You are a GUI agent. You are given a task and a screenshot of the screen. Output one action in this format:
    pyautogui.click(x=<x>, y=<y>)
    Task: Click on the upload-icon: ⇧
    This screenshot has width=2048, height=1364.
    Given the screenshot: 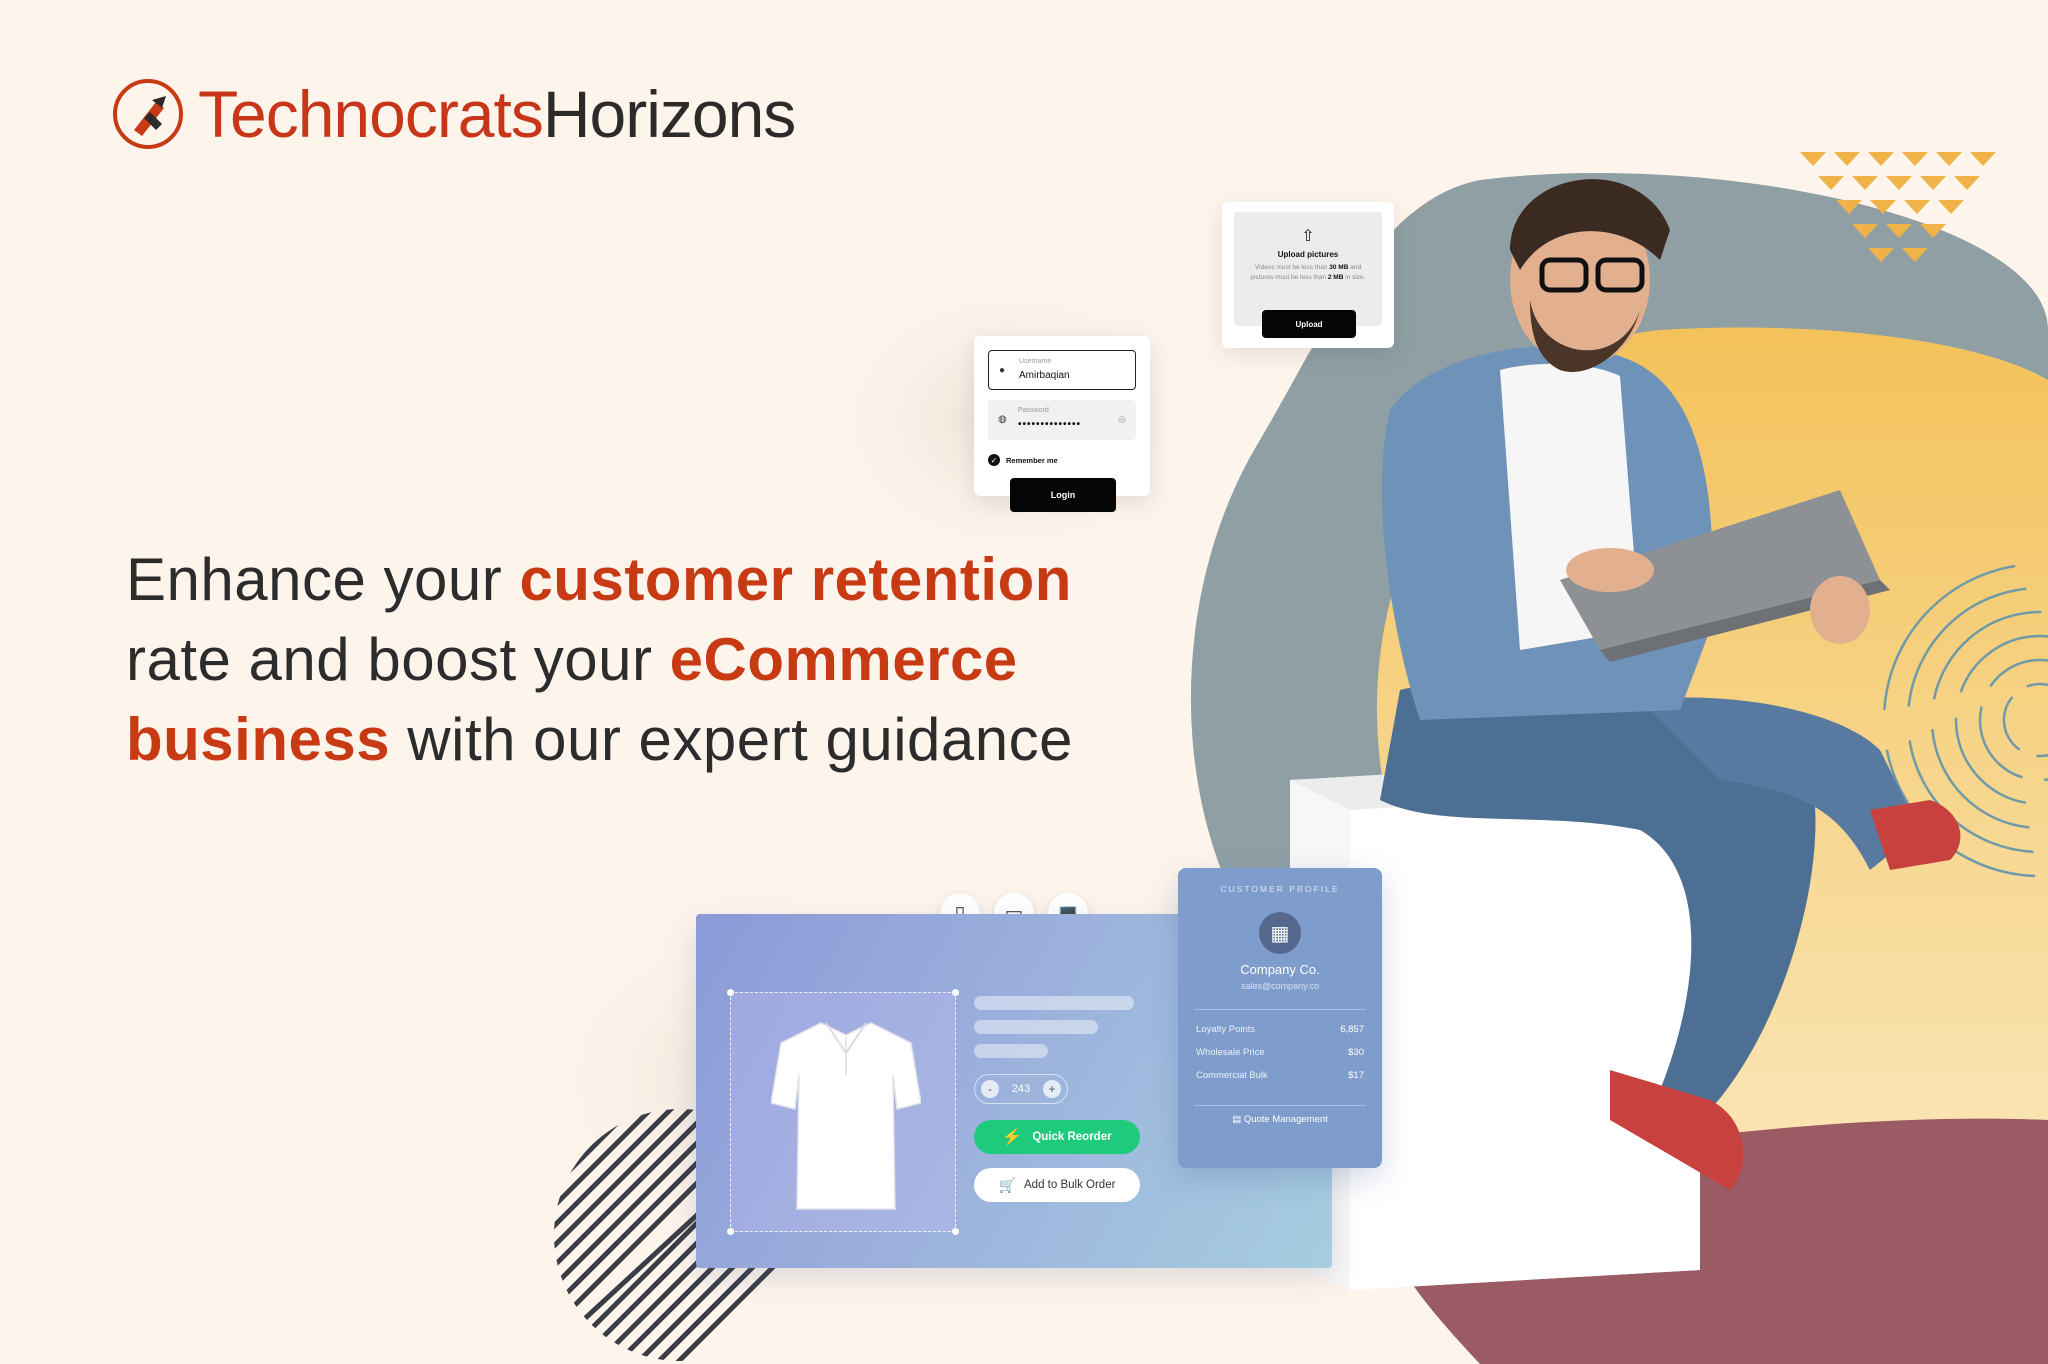 What is the action you would take?
    pyautogui.click(x=1308, y=236)
    